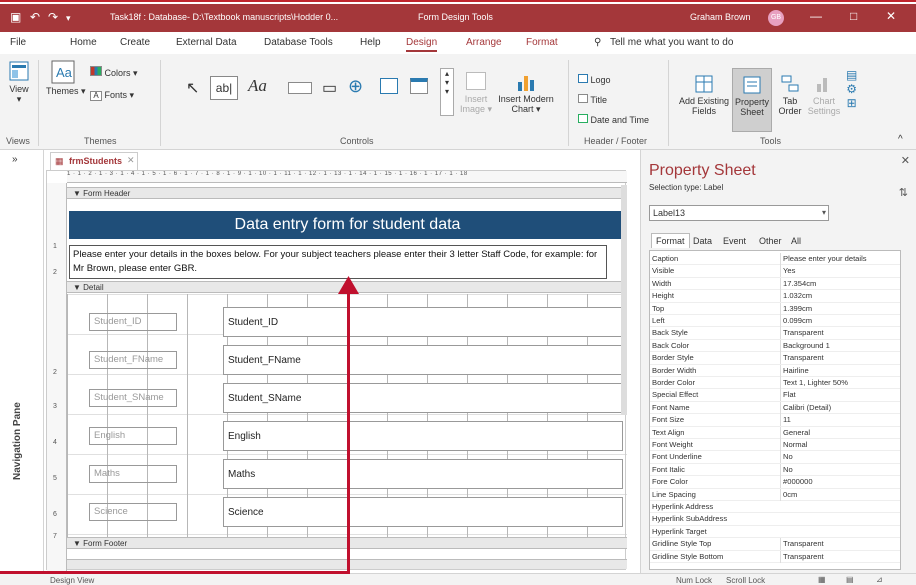 Image resolution: width=916 pixels, height=585 pixels. Describe the element at coordinates (53, 17) in the screenshot. I see `redo-icon: ↷` at that location.